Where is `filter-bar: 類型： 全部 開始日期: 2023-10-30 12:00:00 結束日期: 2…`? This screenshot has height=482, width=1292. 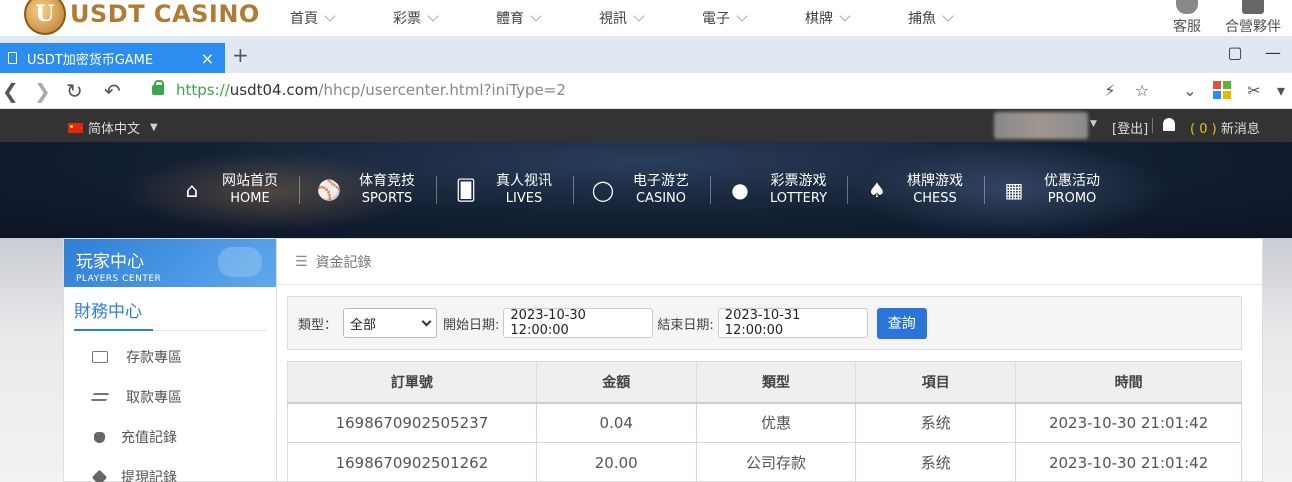 filter-bar: 類型： 全部 開始日期: 2023-10-30 12:00:00 結束日期: 2… is located at coordinates (764, 323).